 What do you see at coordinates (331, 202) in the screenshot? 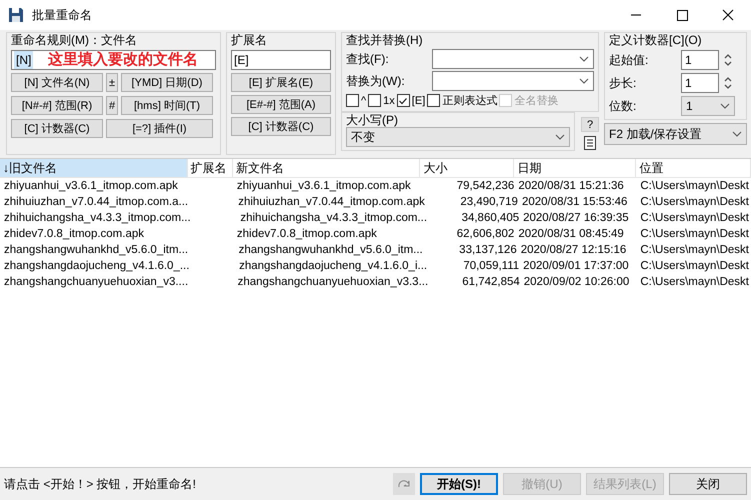
I see `table-cell: zhihuiuzhan_v7.0.44_itmop.com.apk` at bounding box center [331, 202].